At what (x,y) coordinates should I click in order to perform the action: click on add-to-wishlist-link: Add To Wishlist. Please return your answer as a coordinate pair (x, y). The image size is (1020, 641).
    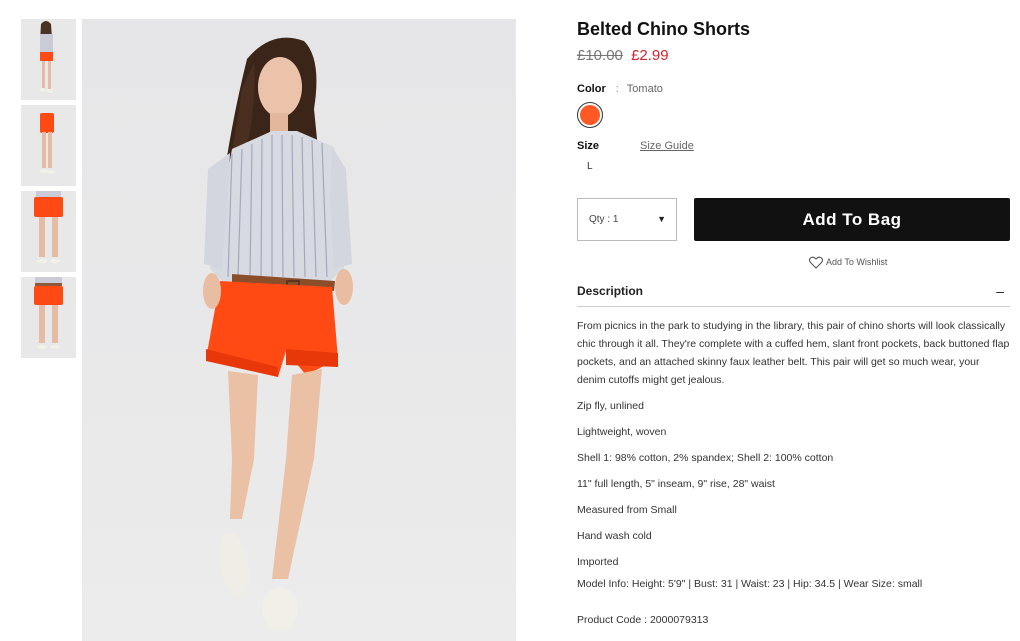
    Looking at the image, I should click on (848, 262).